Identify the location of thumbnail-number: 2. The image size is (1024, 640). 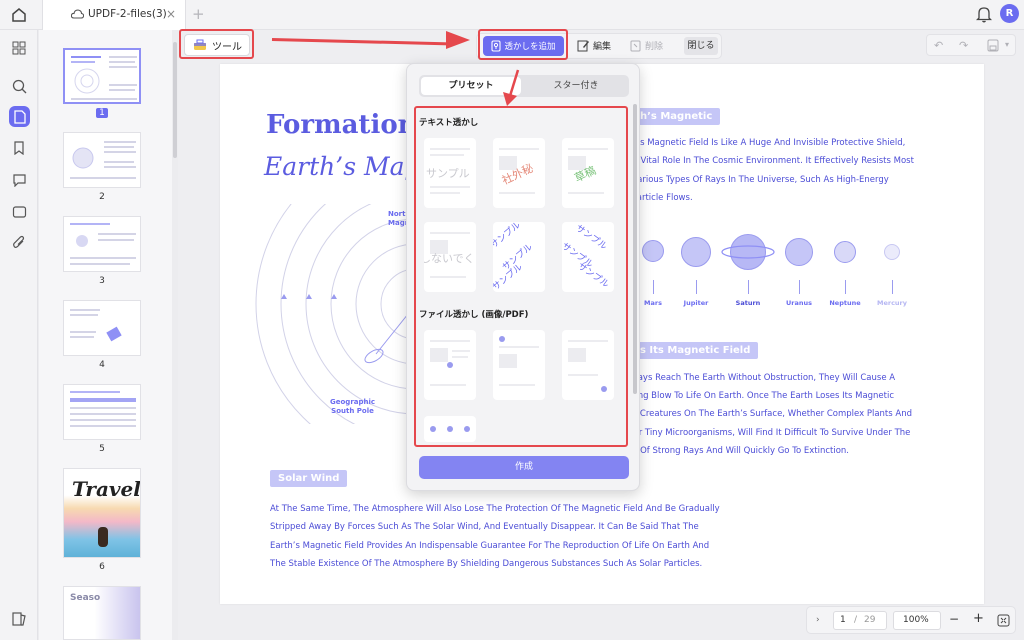
(102, 197).